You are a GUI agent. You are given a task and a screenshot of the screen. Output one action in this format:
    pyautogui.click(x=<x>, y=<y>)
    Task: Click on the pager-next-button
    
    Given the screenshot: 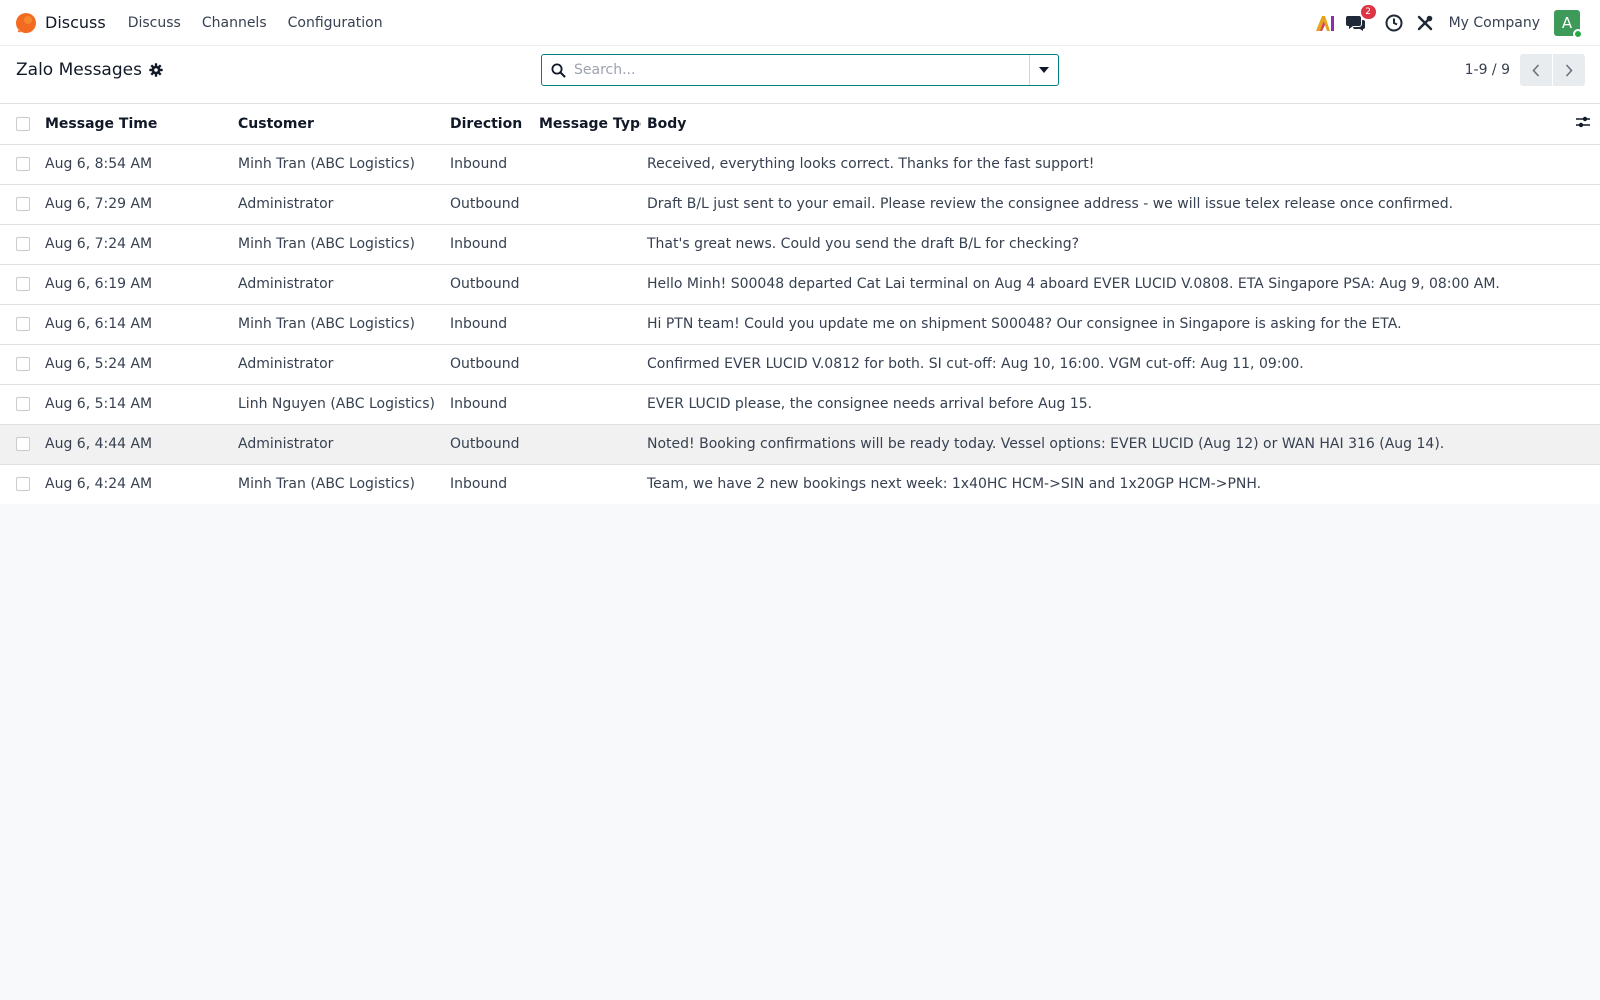 What is the action you would take?
    pyautogui.click(x=1569, y=70)
    